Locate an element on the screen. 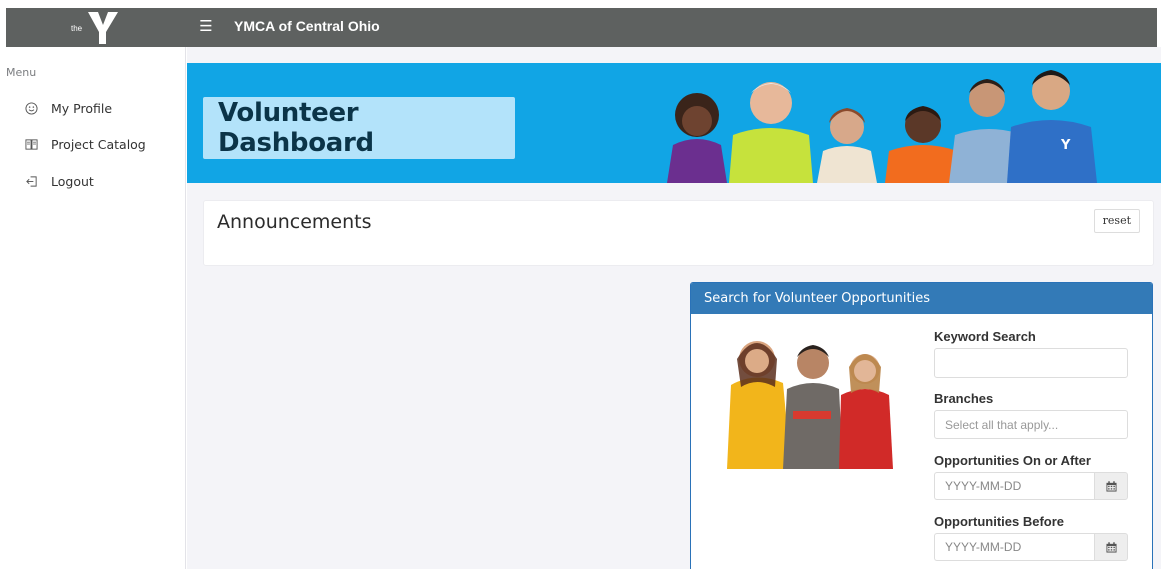 The width and height of the screenshot is (1161, 569). y-logo-icon is located at coordinates (103, 27).